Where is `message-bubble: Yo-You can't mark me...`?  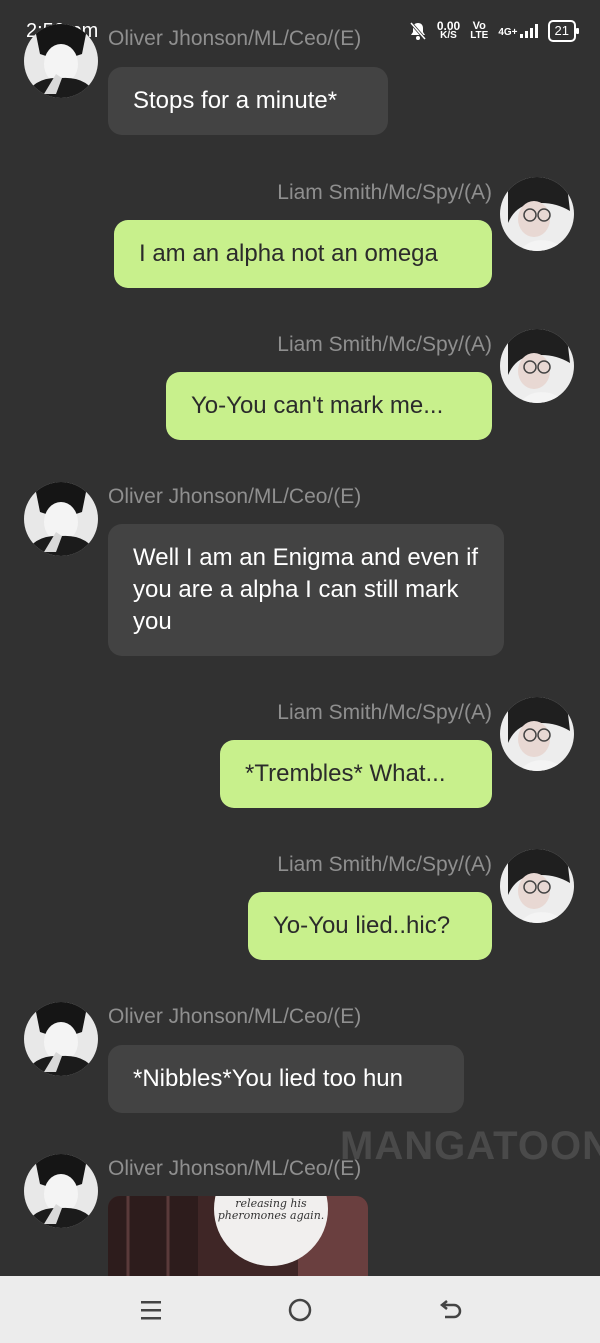 message-bubble: Yo-You can't mark me... is located at coordinates (329, 406).